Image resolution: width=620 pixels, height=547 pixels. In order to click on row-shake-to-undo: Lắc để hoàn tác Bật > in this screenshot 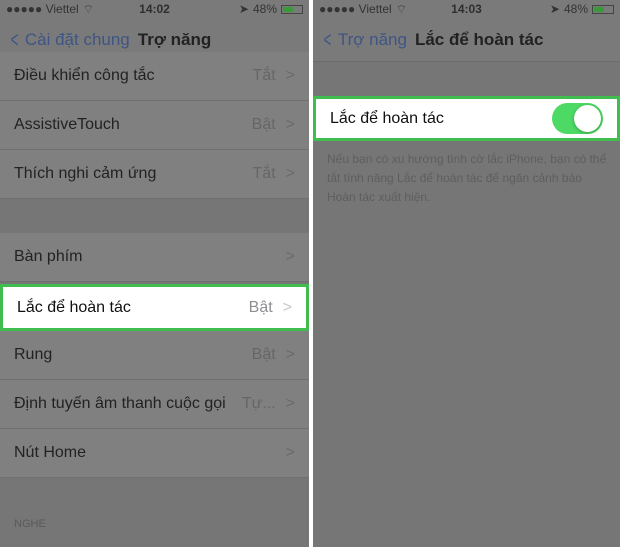, I will do `click(154, 307)`.